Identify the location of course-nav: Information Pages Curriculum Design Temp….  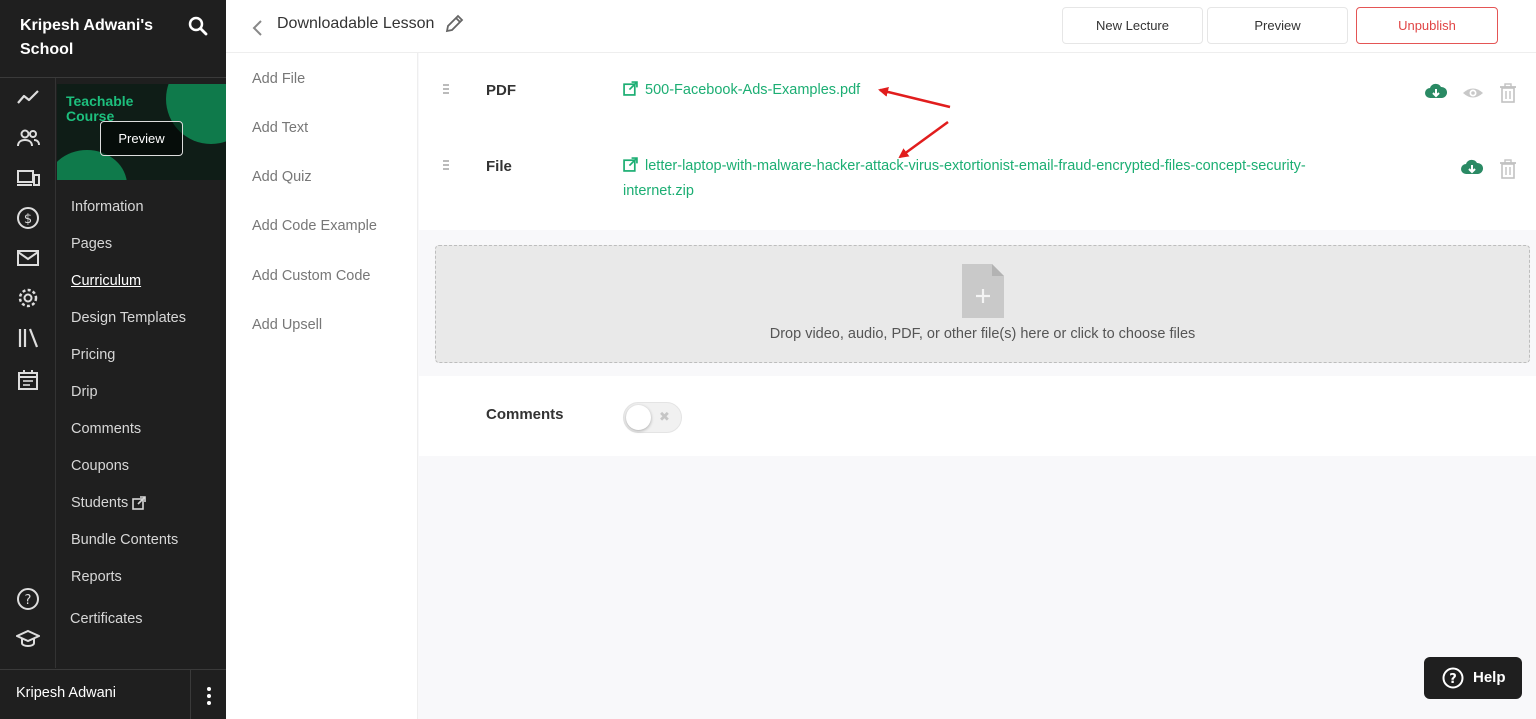
(141, 393).